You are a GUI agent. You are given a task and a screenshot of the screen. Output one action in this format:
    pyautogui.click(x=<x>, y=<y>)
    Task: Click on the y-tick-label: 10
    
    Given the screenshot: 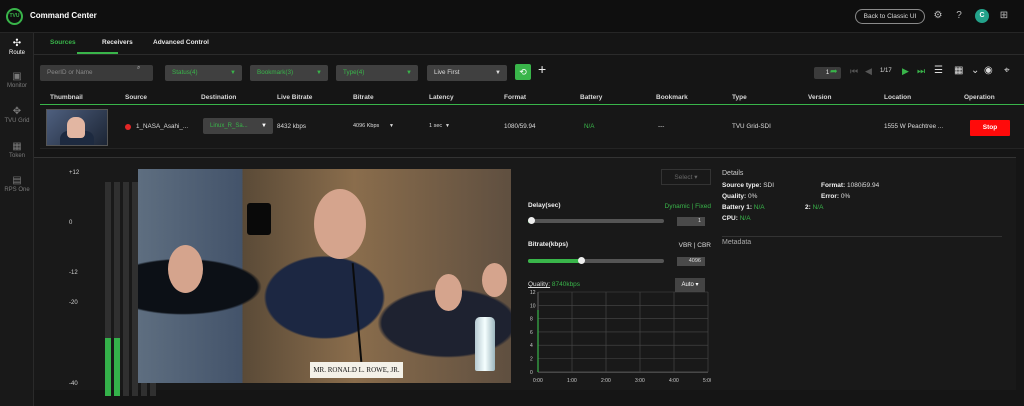 What is the action you would take?
    pyautogui.click(x=533, y=306)
    